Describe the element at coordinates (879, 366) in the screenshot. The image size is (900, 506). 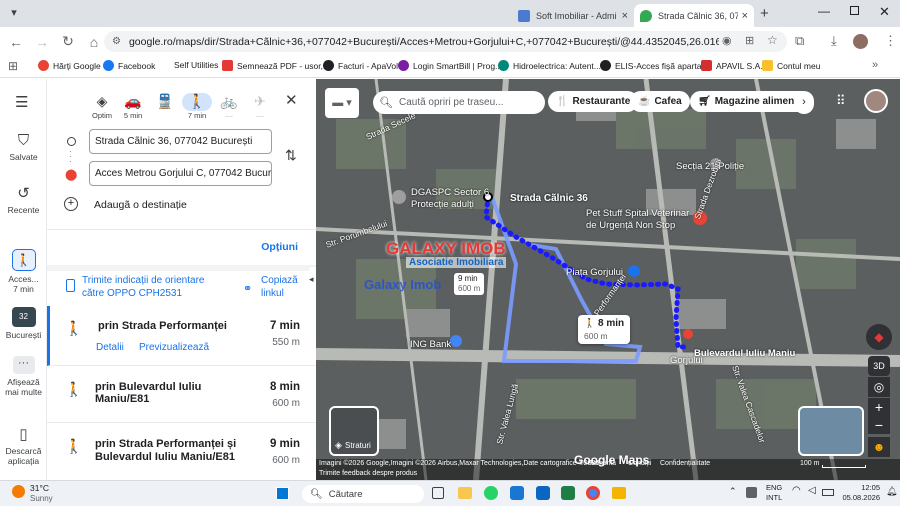
I see `button-3d: 3D` at that location.